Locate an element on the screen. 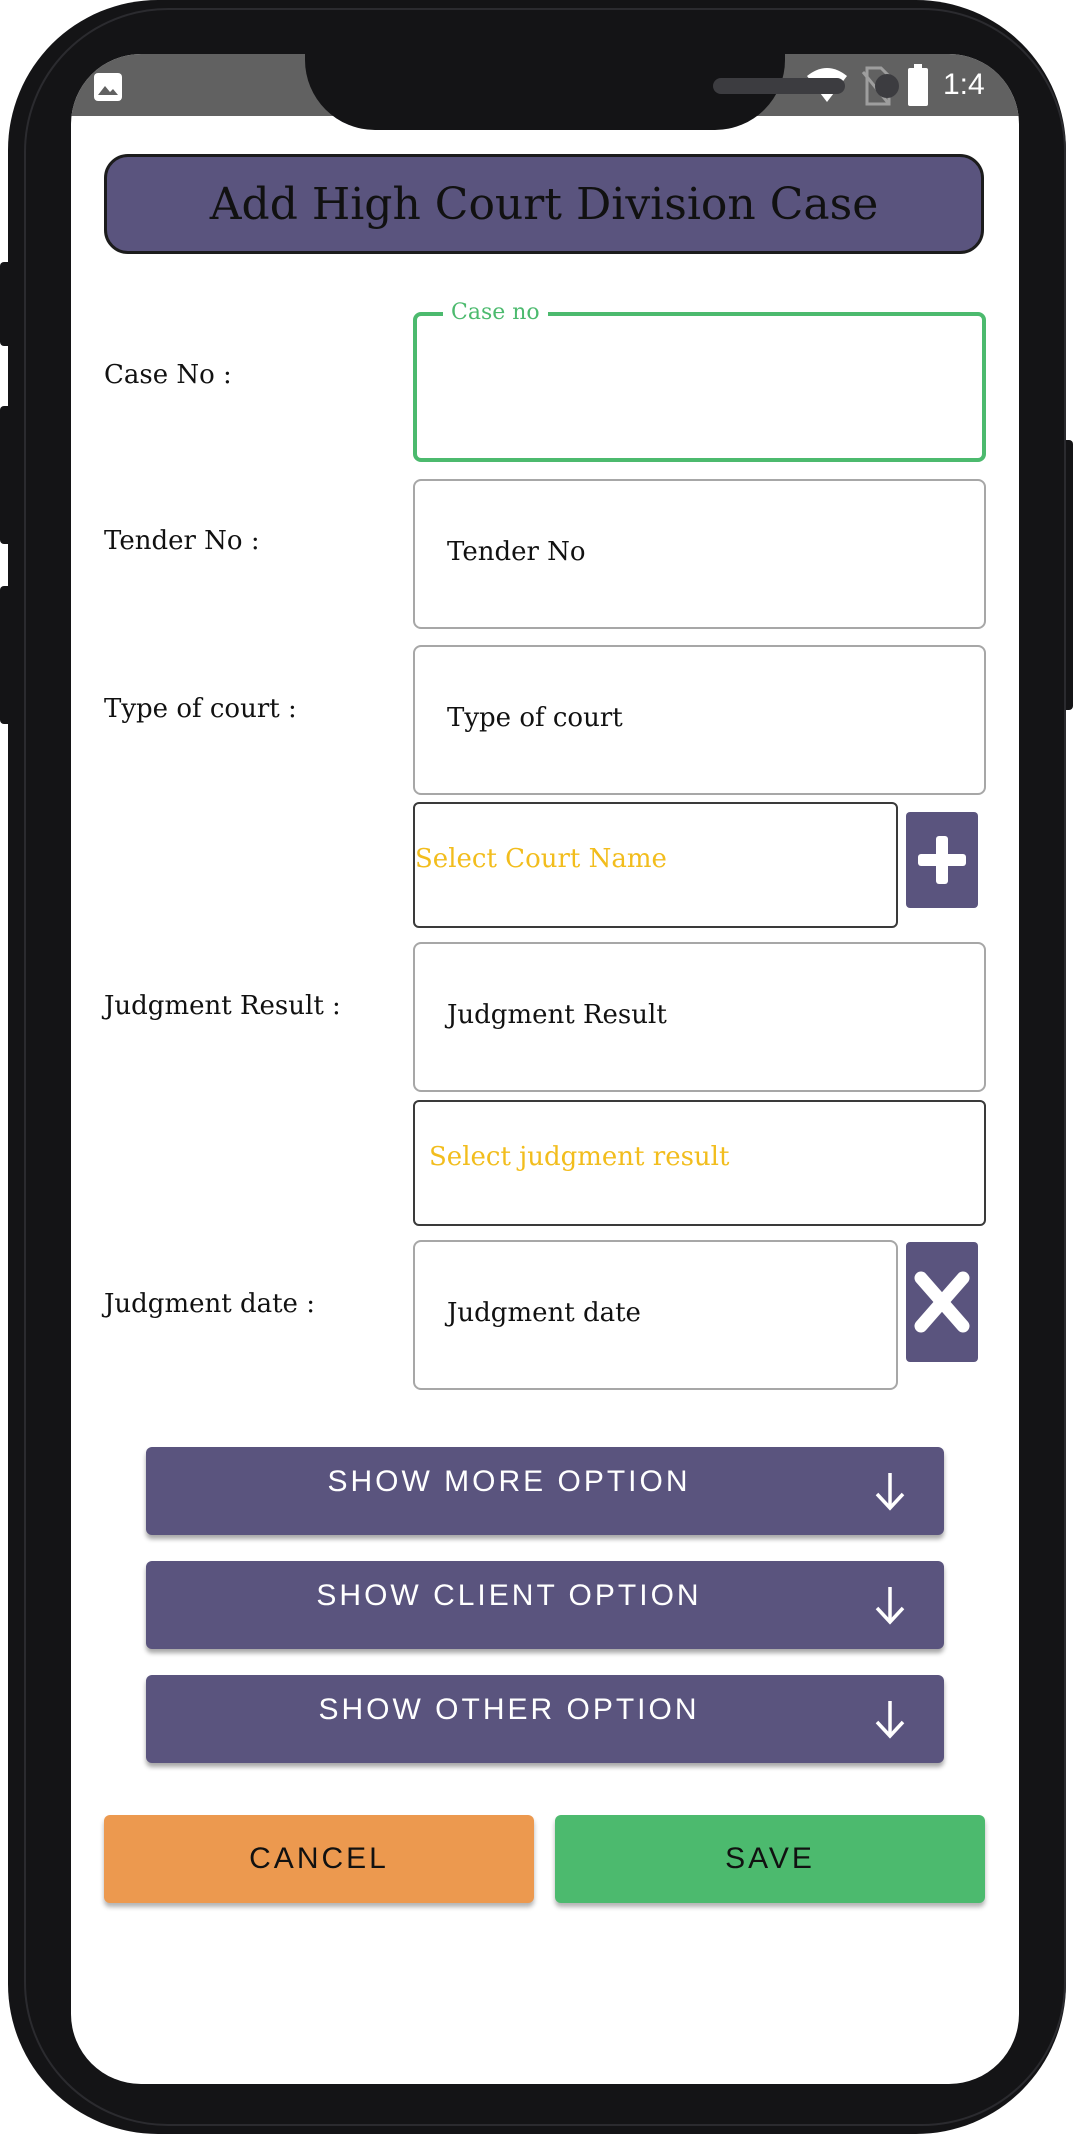 The height and width of the screenshot is (2138, 1073). save-button: SAVE is located at coordinates (770, 1859).